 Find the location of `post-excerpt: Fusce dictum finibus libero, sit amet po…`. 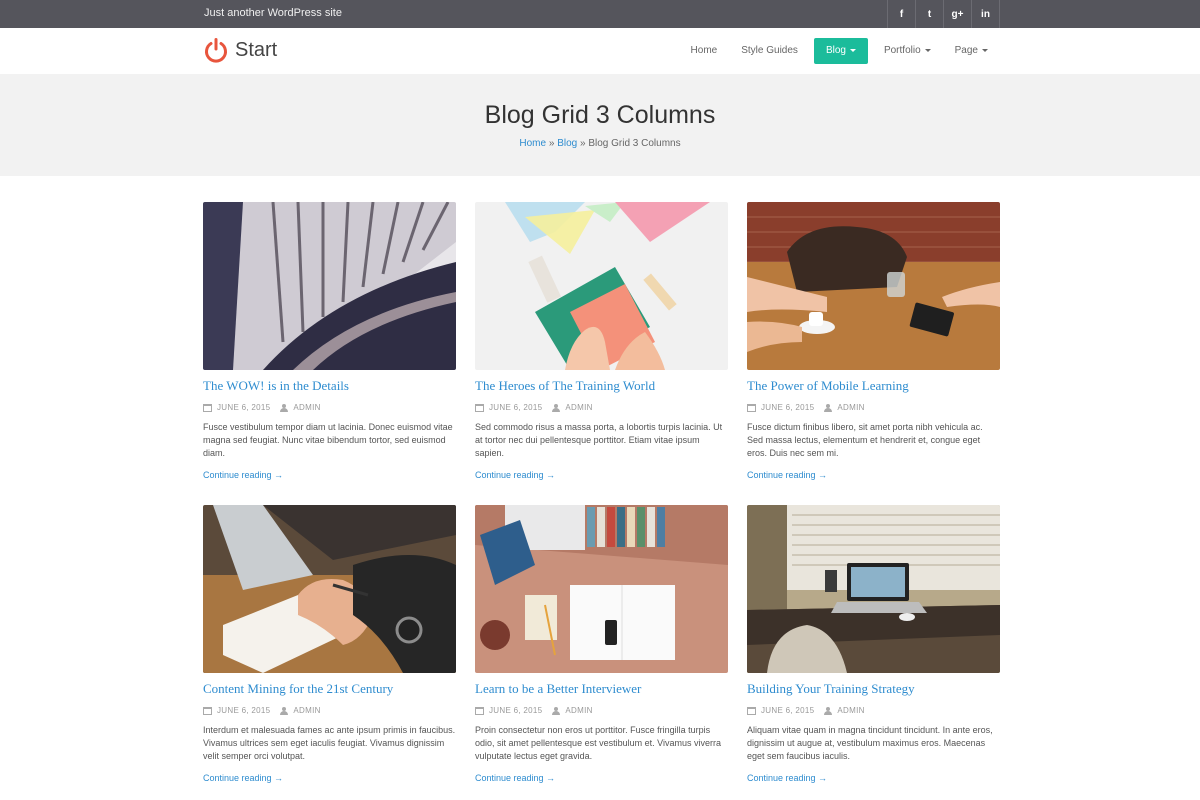

post-excerpt: Fusce dictum finibus libero, sit amet po… is located at coordinates (865, 440).